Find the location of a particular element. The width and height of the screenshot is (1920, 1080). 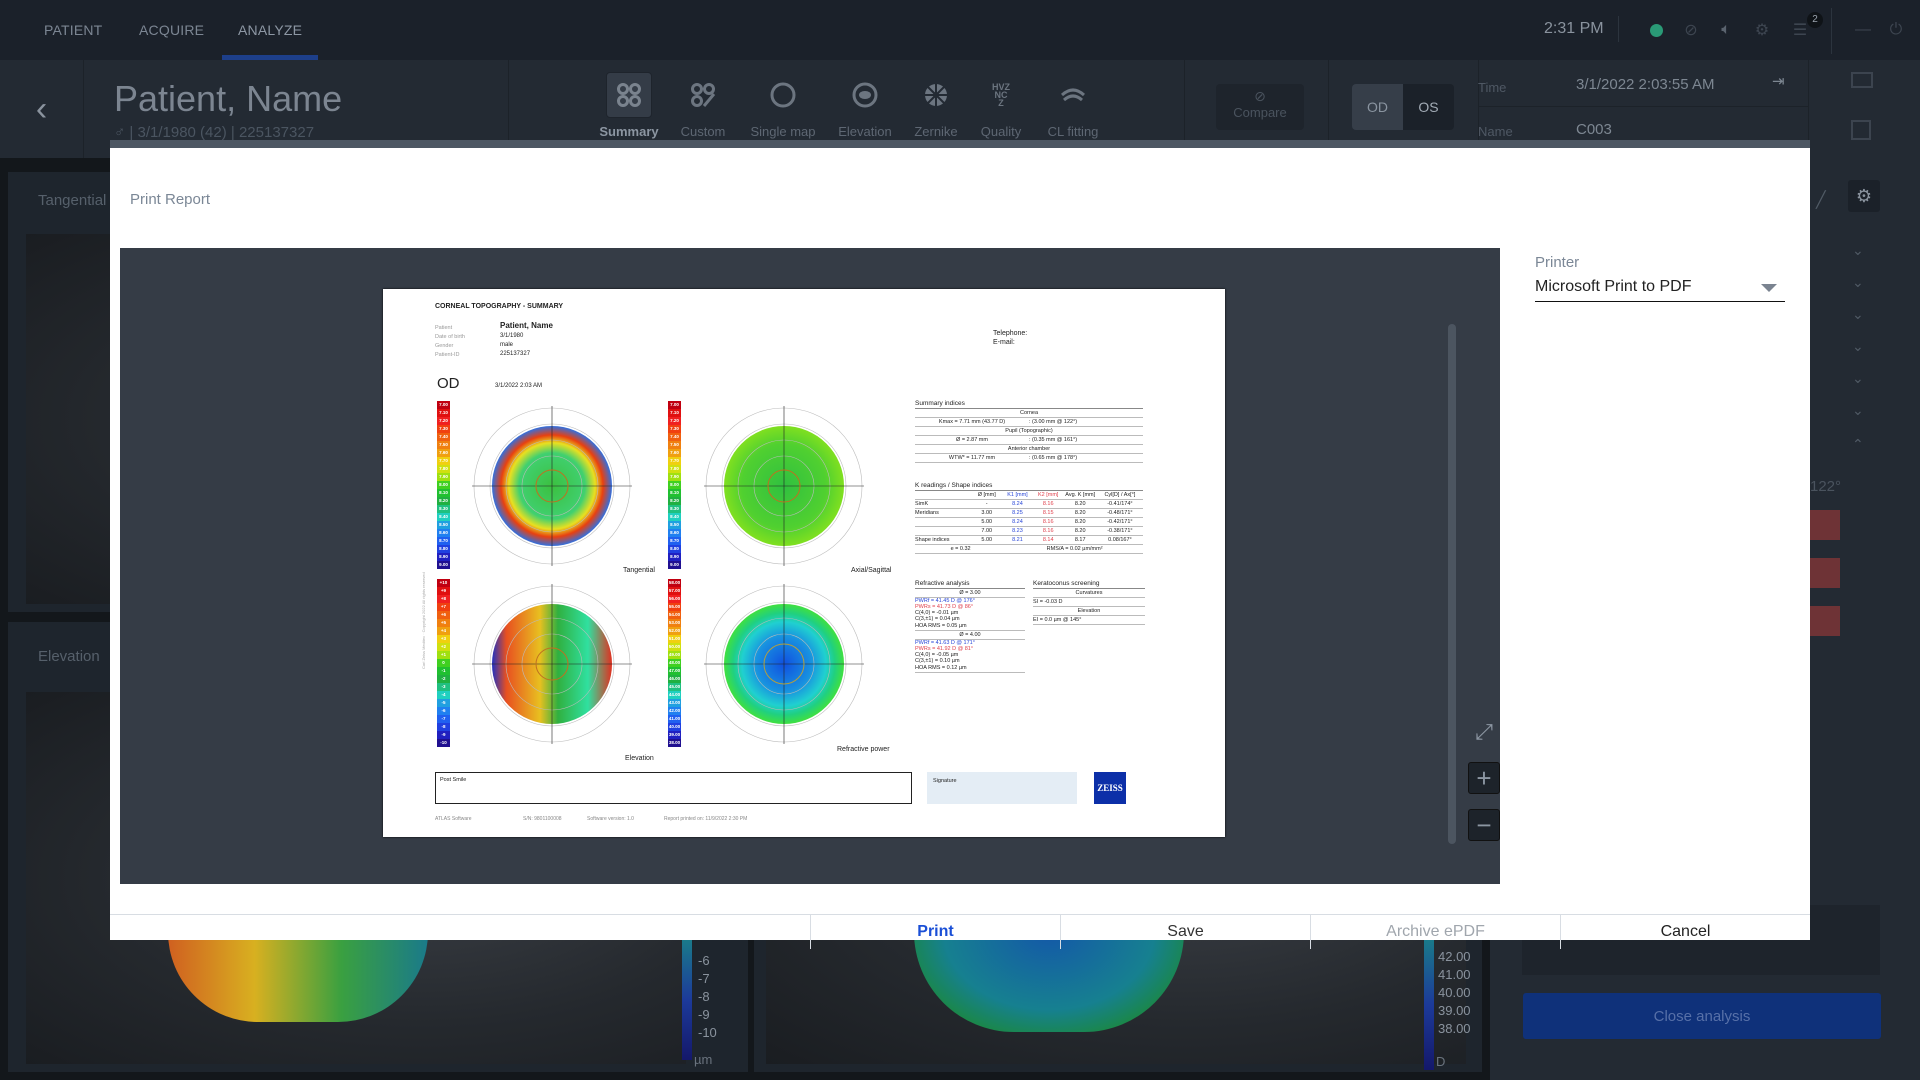

zoom-in-button: + is located at coordinates (1484, 778).